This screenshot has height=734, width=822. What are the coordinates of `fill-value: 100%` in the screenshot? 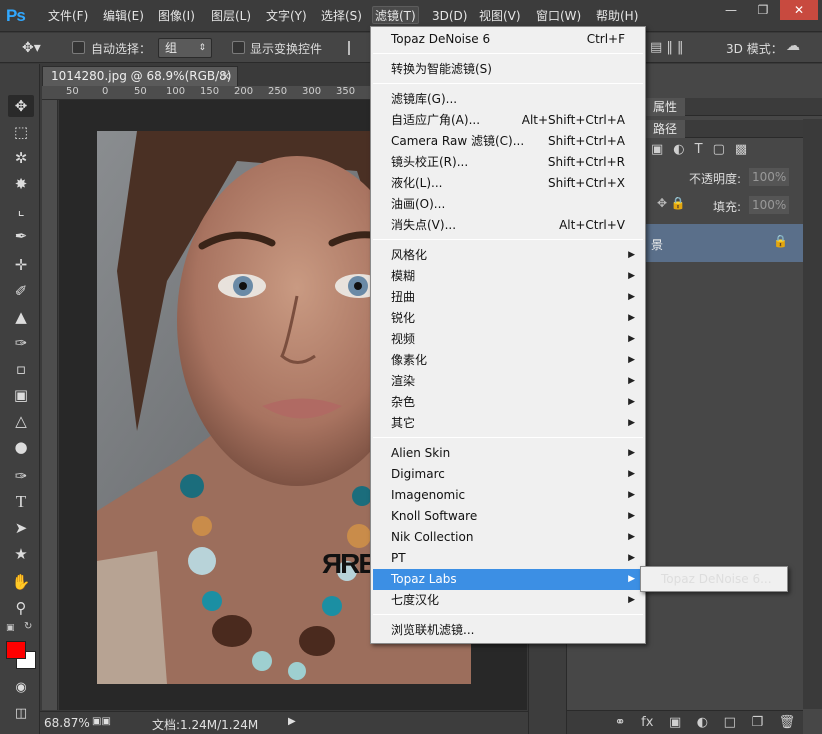 It's located at (769, 205).